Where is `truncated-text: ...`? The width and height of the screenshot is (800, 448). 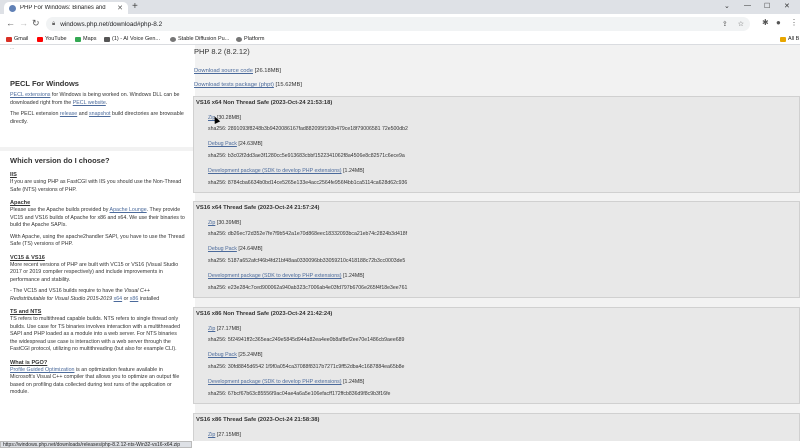 truncated-text: ... is located at coordinates (12, 48).